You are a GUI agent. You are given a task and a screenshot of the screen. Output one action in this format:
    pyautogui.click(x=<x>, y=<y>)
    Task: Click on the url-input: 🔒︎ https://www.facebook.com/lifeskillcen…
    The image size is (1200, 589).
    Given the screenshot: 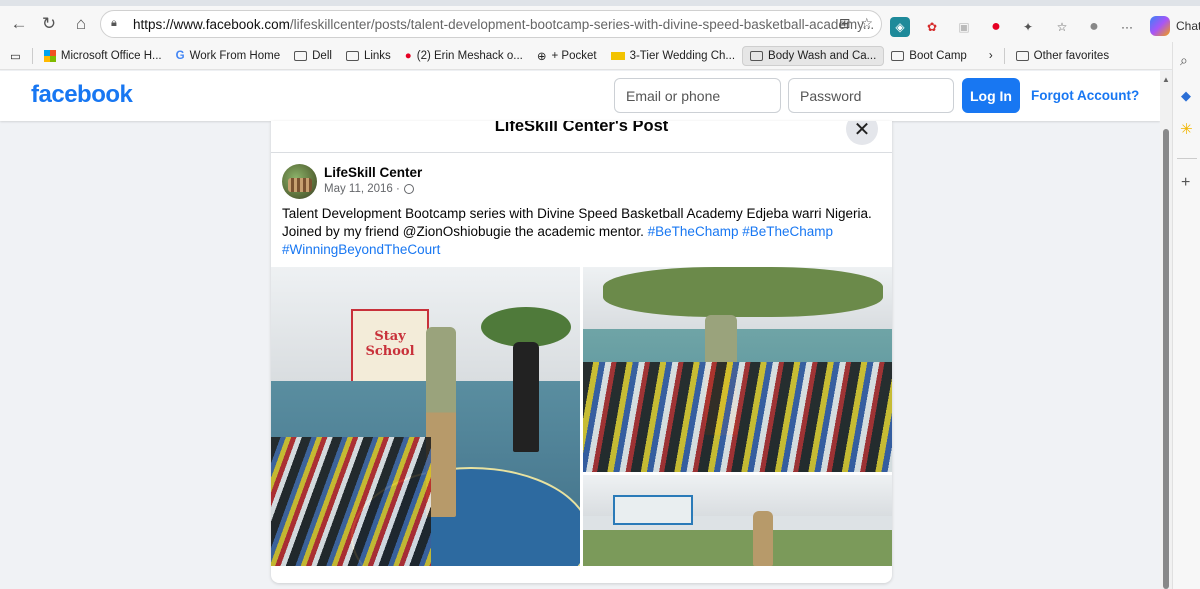 What is the action you would take?
    pyautogui.click(x=491, y=24)
    